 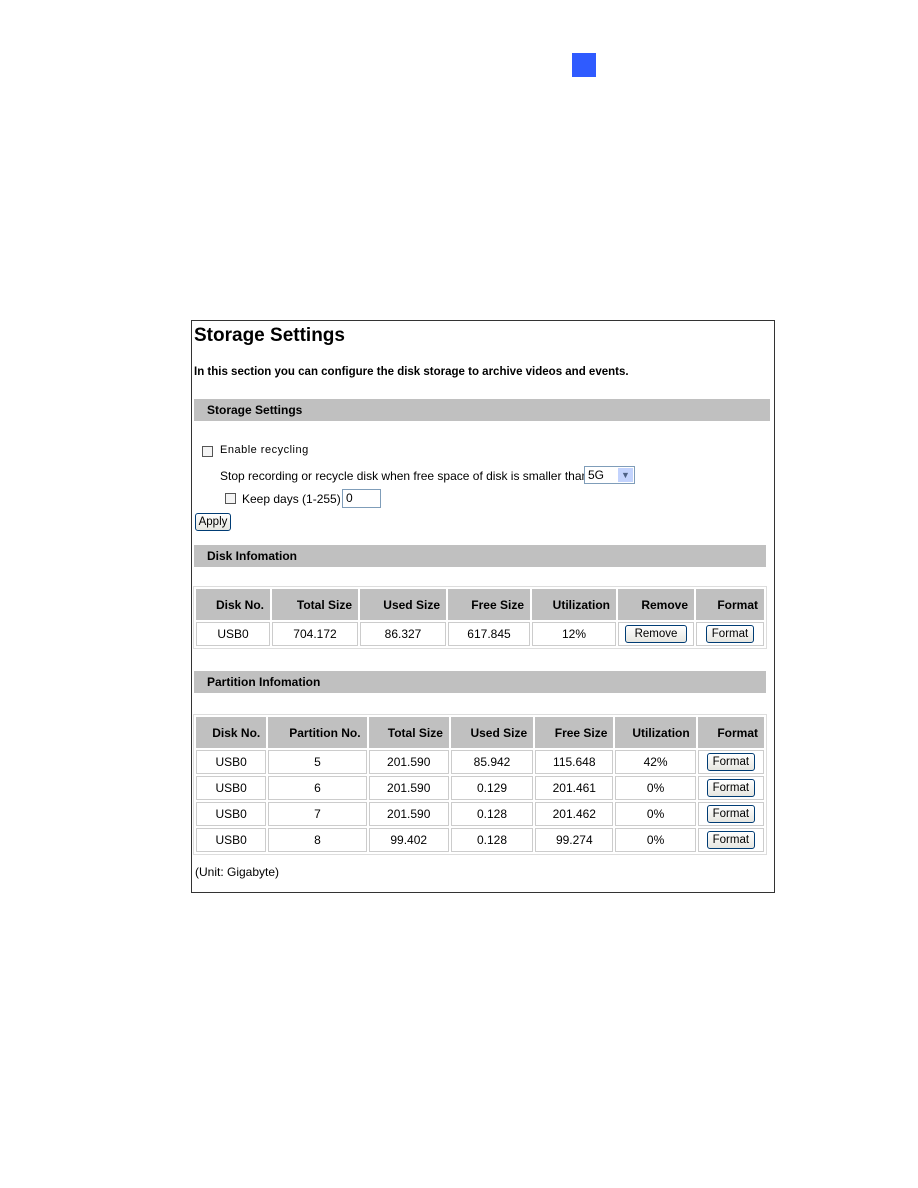 What do you see at coordinates (655, 762) in the screenshot?
I see `table-cell: 42%` at bounding box center [655, 762].